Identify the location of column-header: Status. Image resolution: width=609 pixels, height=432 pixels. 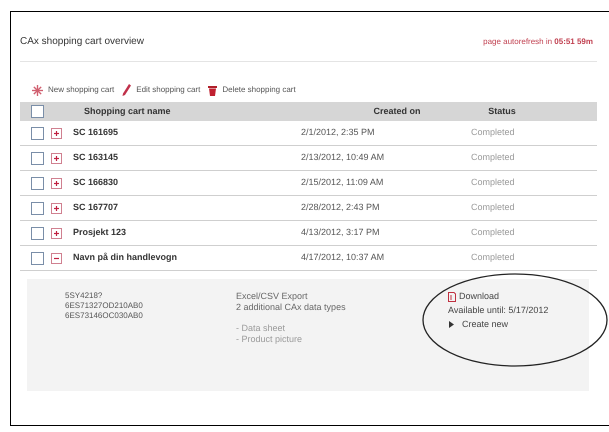
(502, 111).